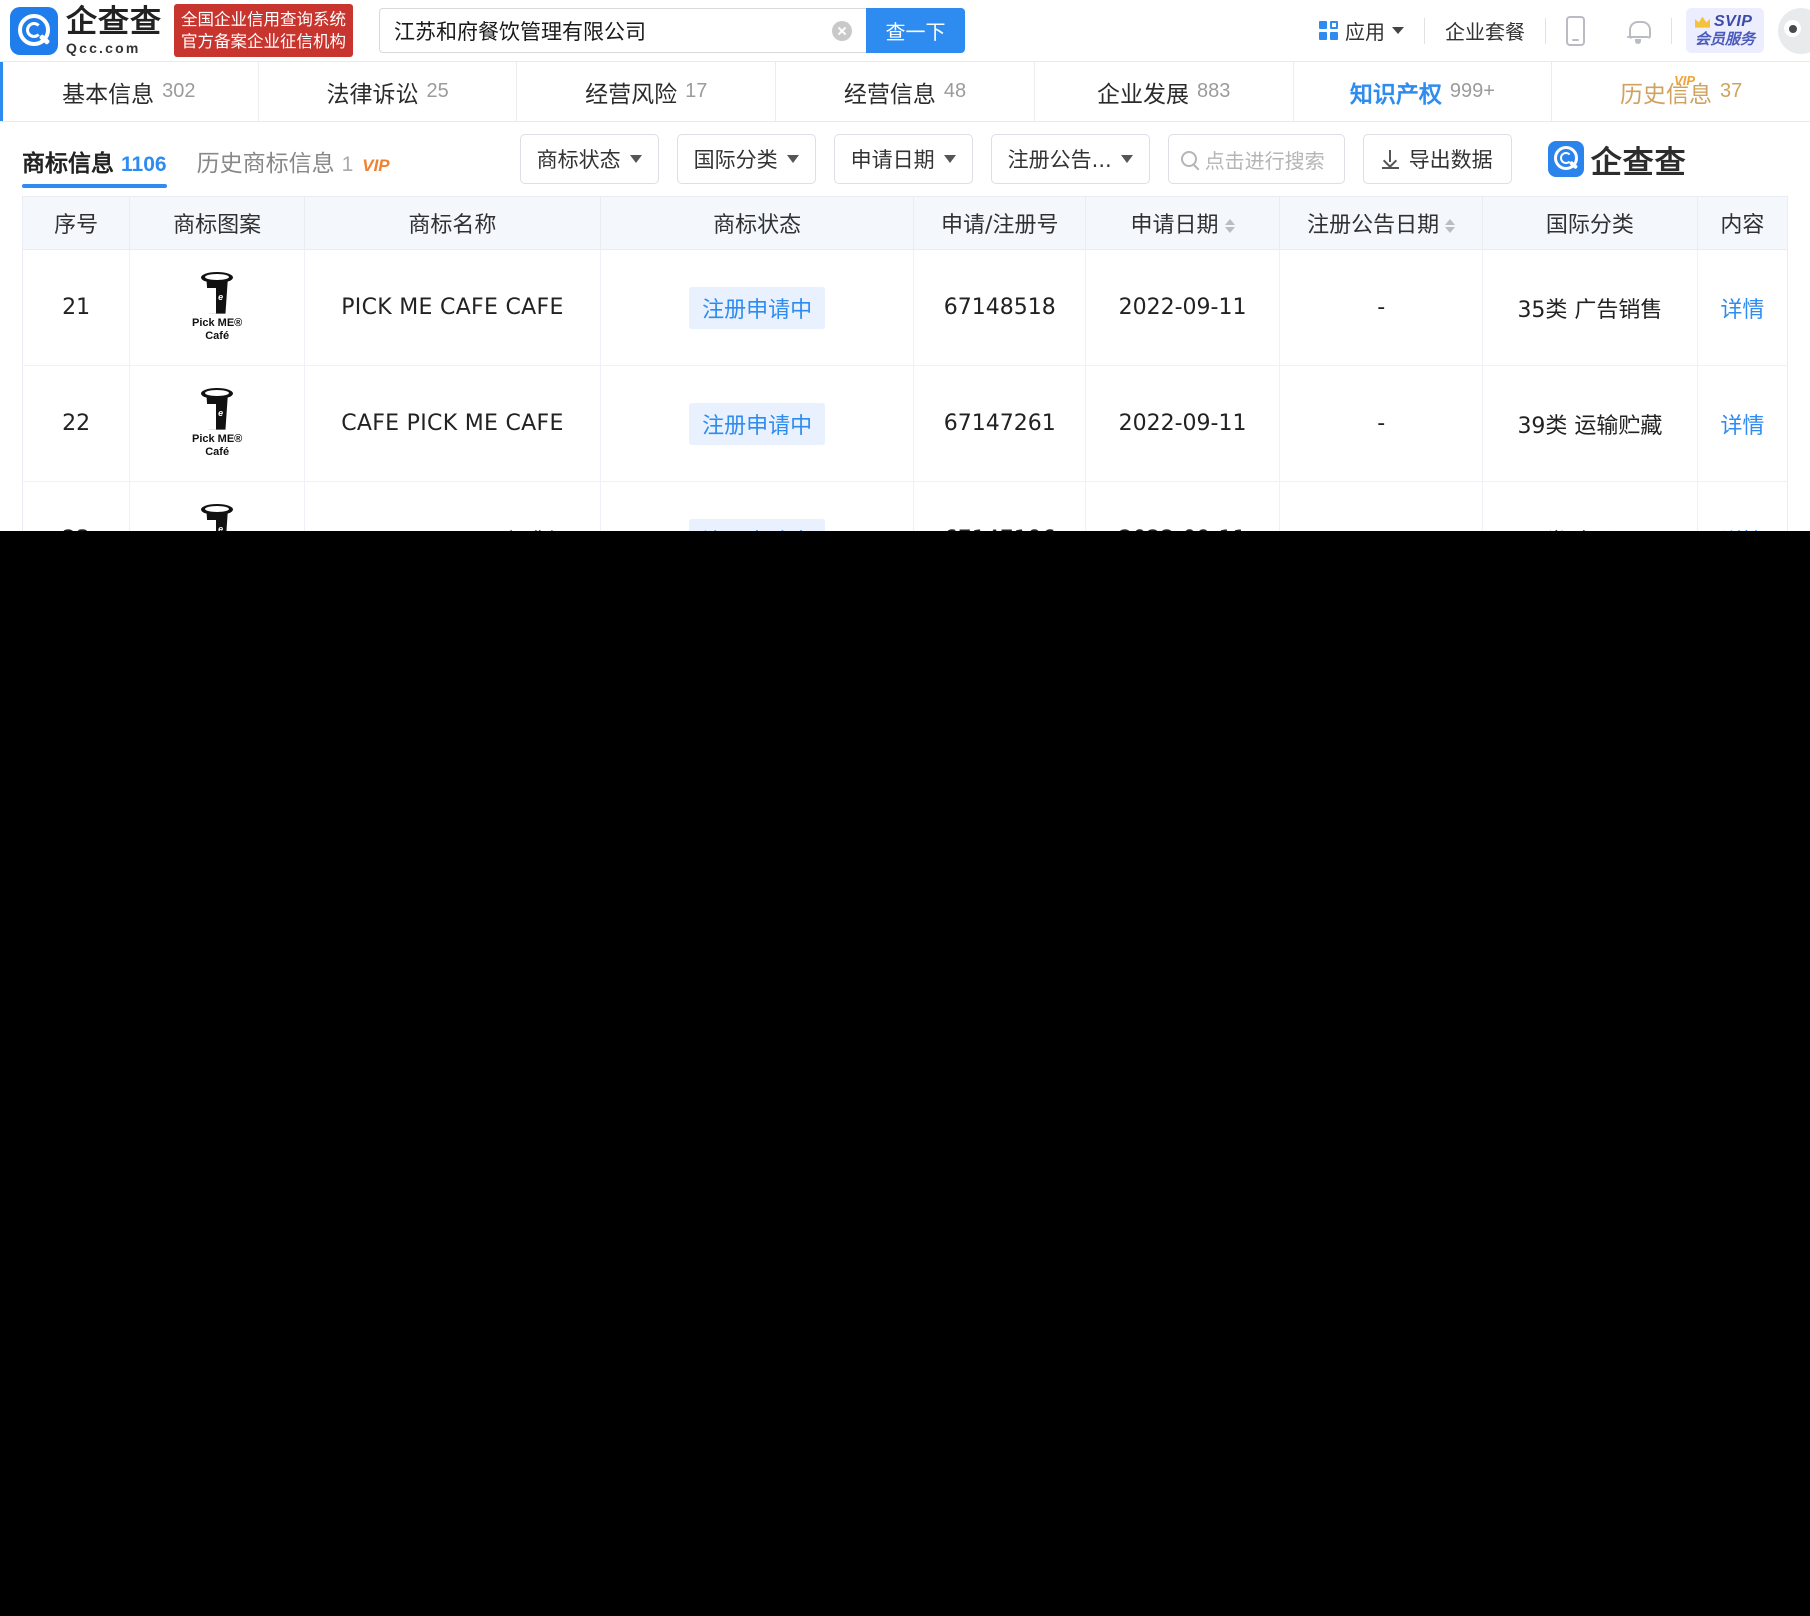 The width and height of the screenshot is (1810, 1616). I want to click on table-search-box: 点击进行搜索, so click(1256, 159).